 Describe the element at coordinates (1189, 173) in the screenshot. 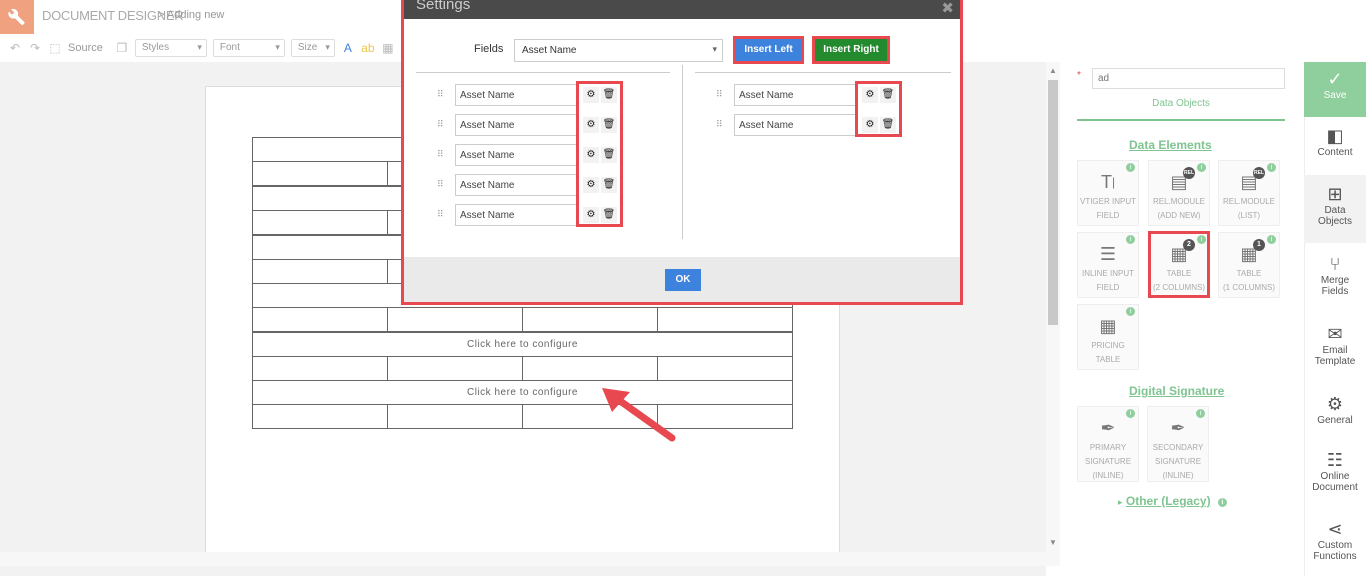

I see `rel-badge: REL` at that location.